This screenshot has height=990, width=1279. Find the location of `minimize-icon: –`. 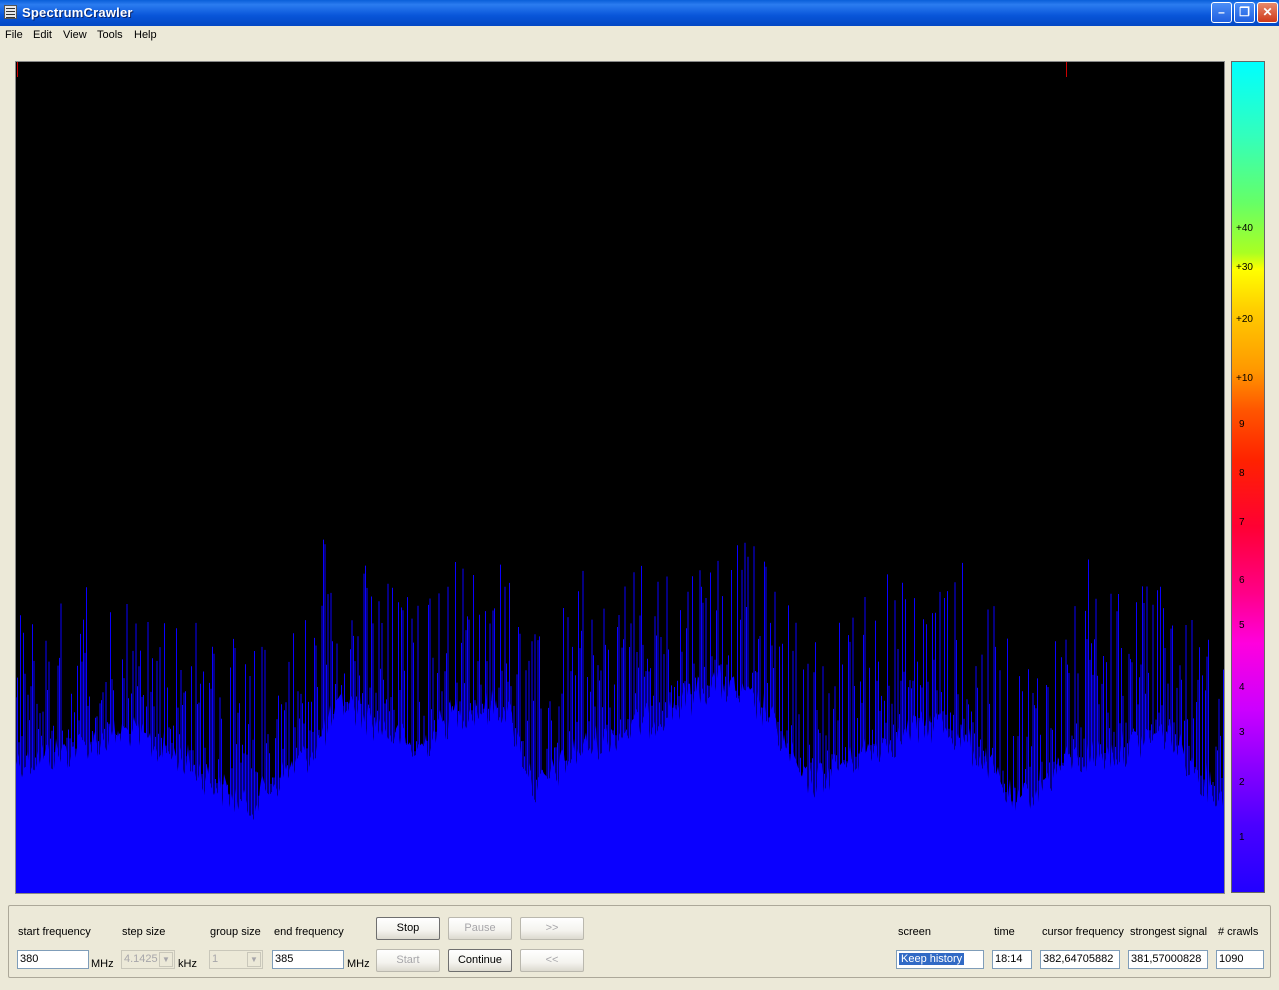

minimize-icon: – is located at coordinates (1221, 12).